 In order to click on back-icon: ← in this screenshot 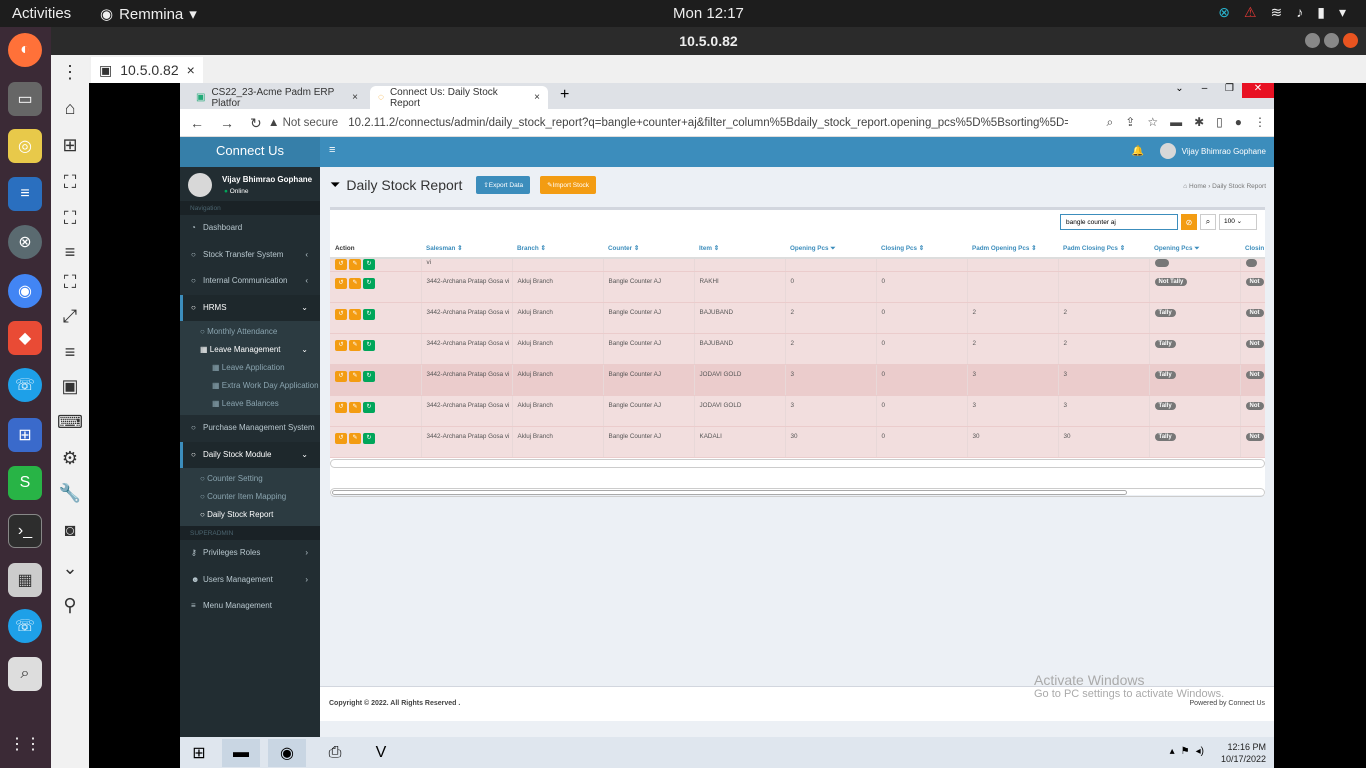, I will do `click(197, 123)`.